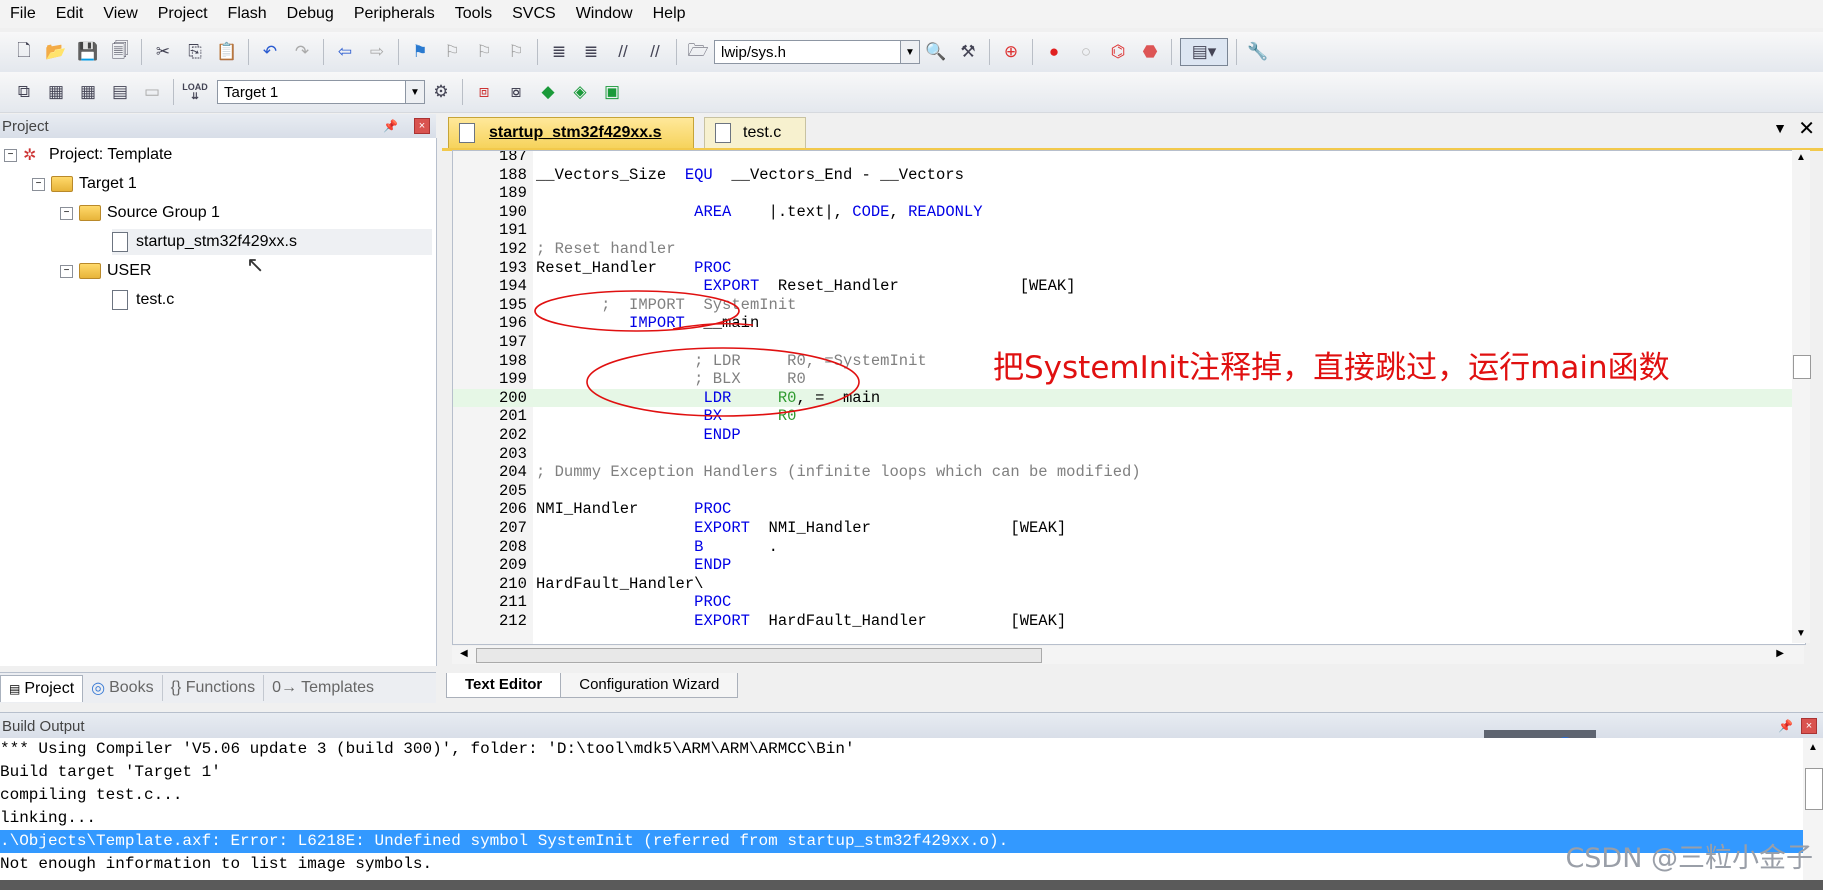 This screenshot has height=890, width=1823. What do you see at coordinates (90, 213) in the screenshot?
I see `folder-icon` at bounding box center [90, 213].